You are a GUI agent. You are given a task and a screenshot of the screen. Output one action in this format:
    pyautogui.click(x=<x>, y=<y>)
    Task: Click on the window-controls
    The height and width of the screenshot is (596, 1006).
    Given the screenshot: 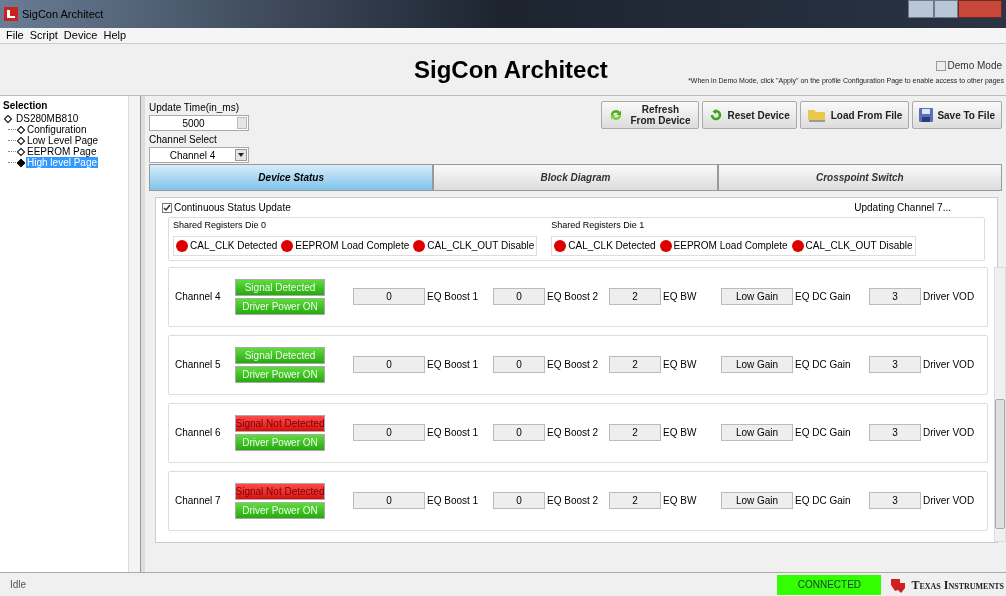 What is the action you would take?
    pyautogui.click(x=955, y=9)
    